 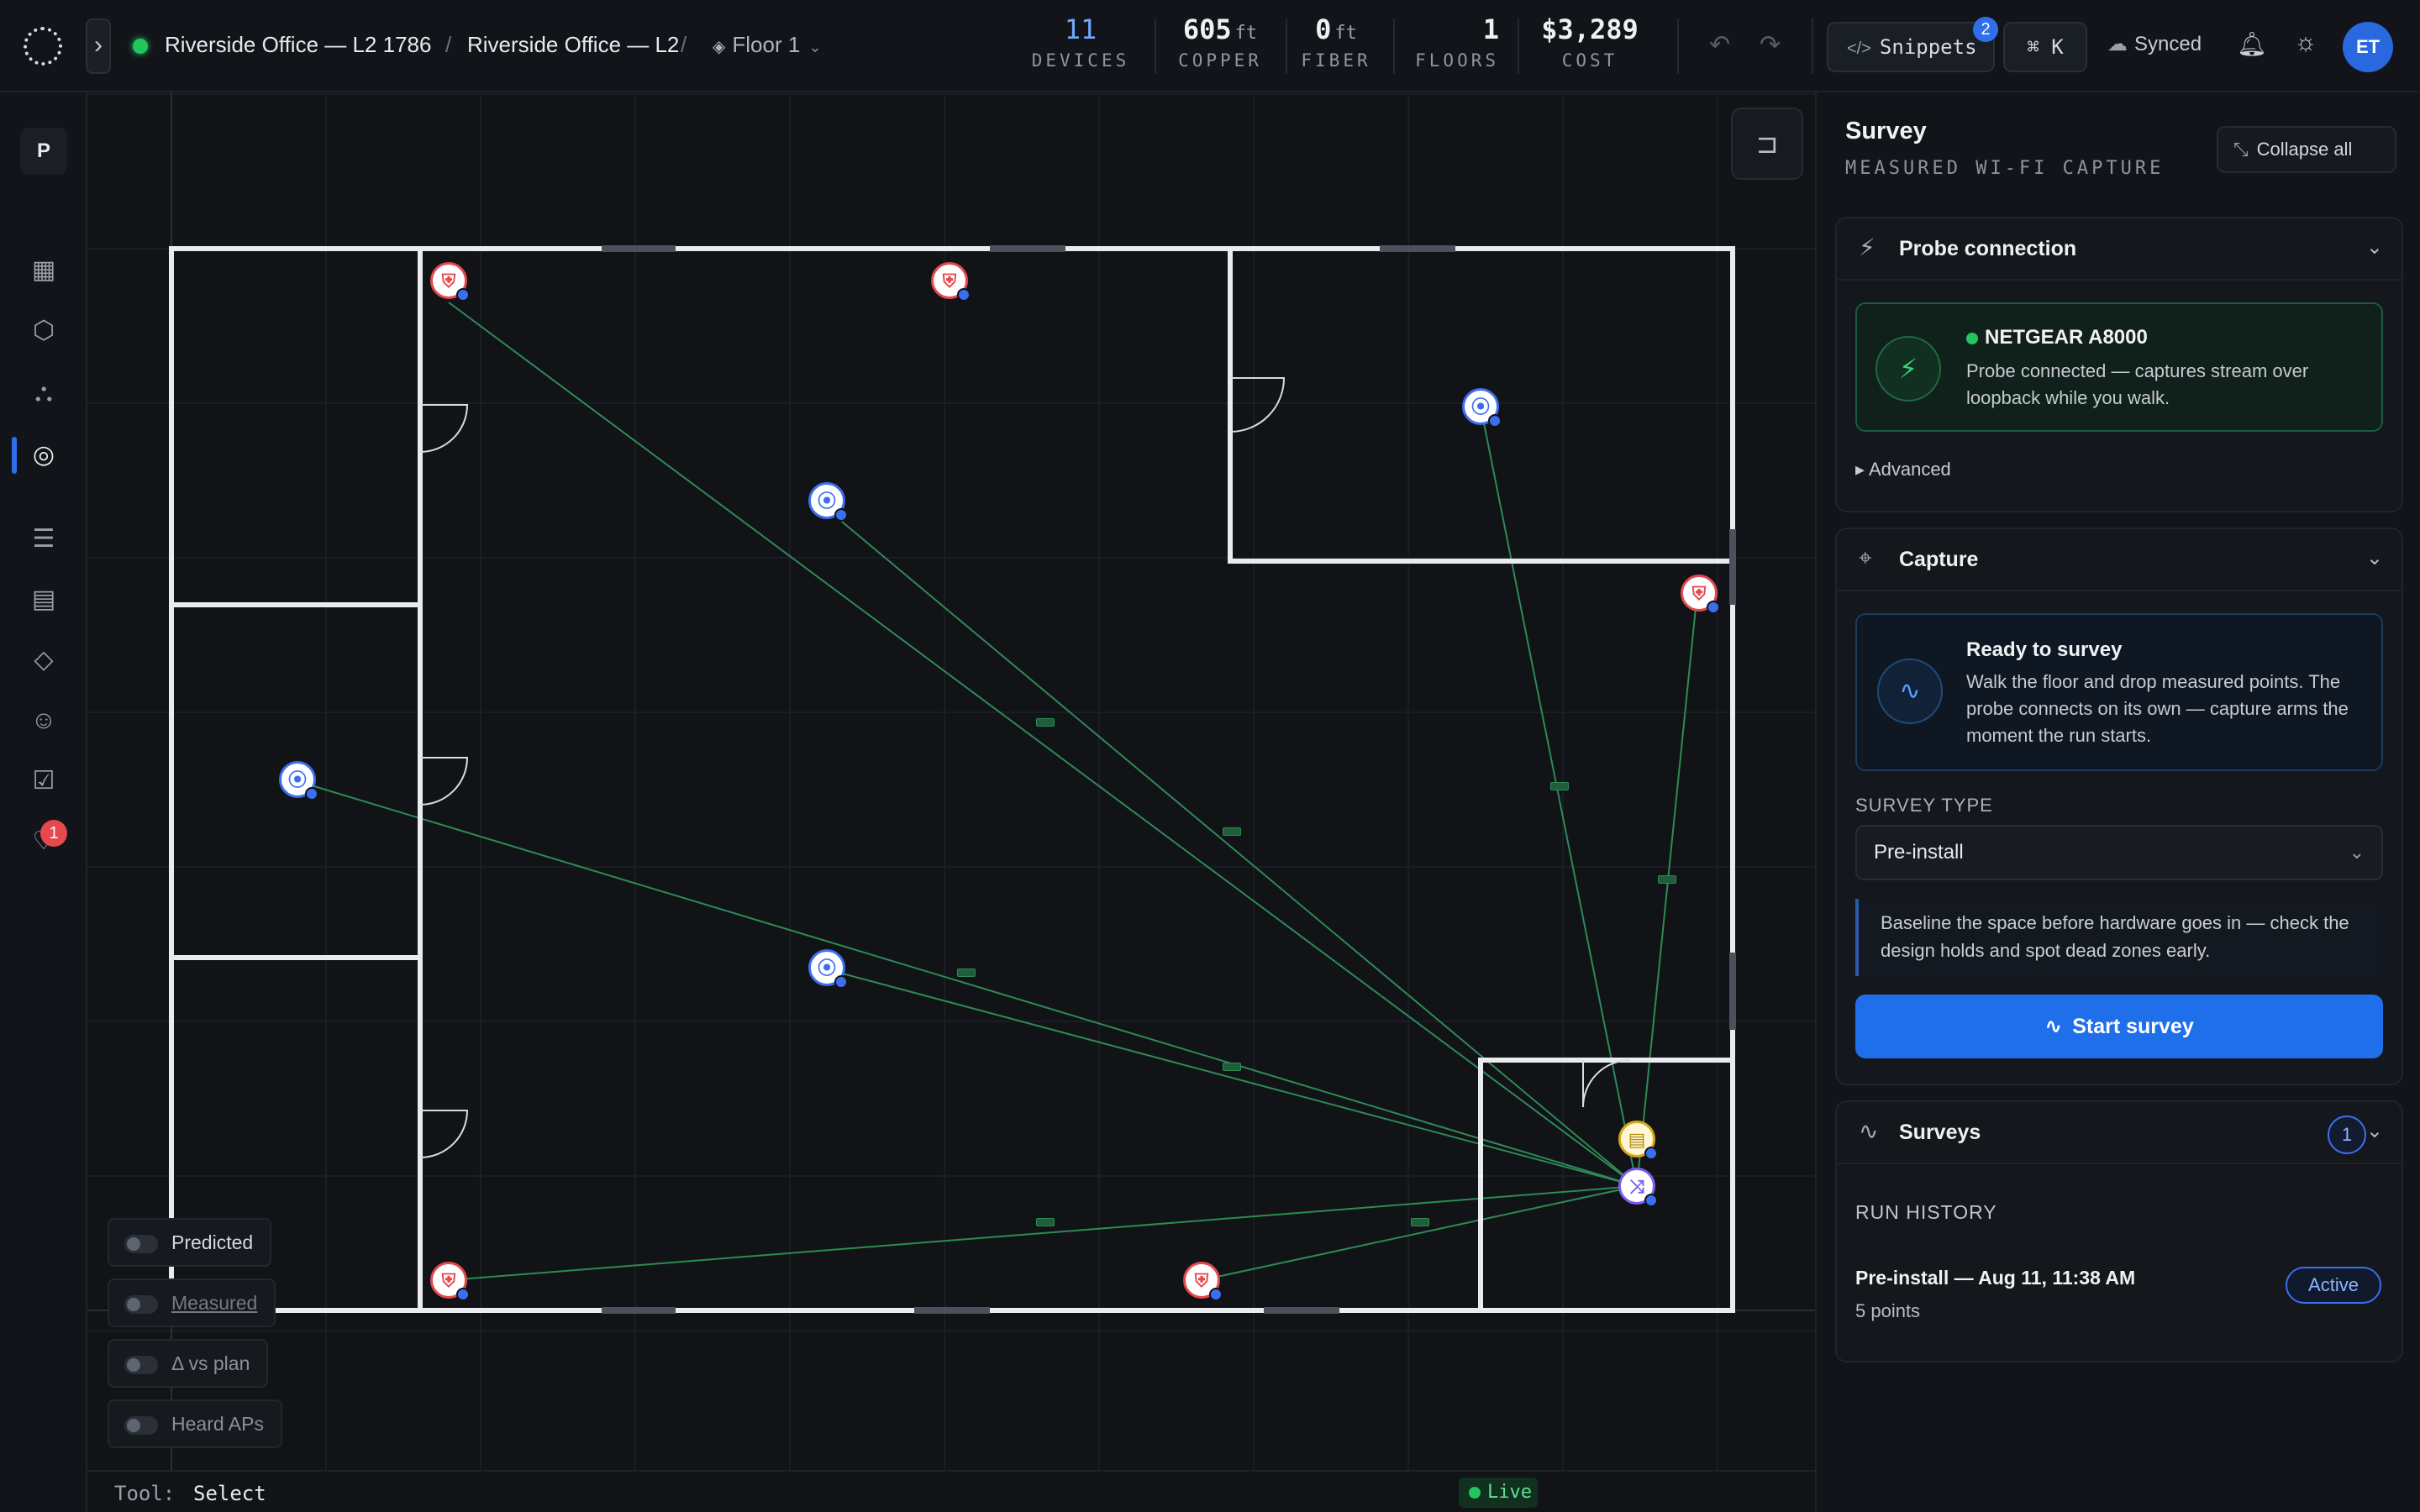 I want to click on notifications-bell-icon: 🔔︎, so click(x=2252, y=44).